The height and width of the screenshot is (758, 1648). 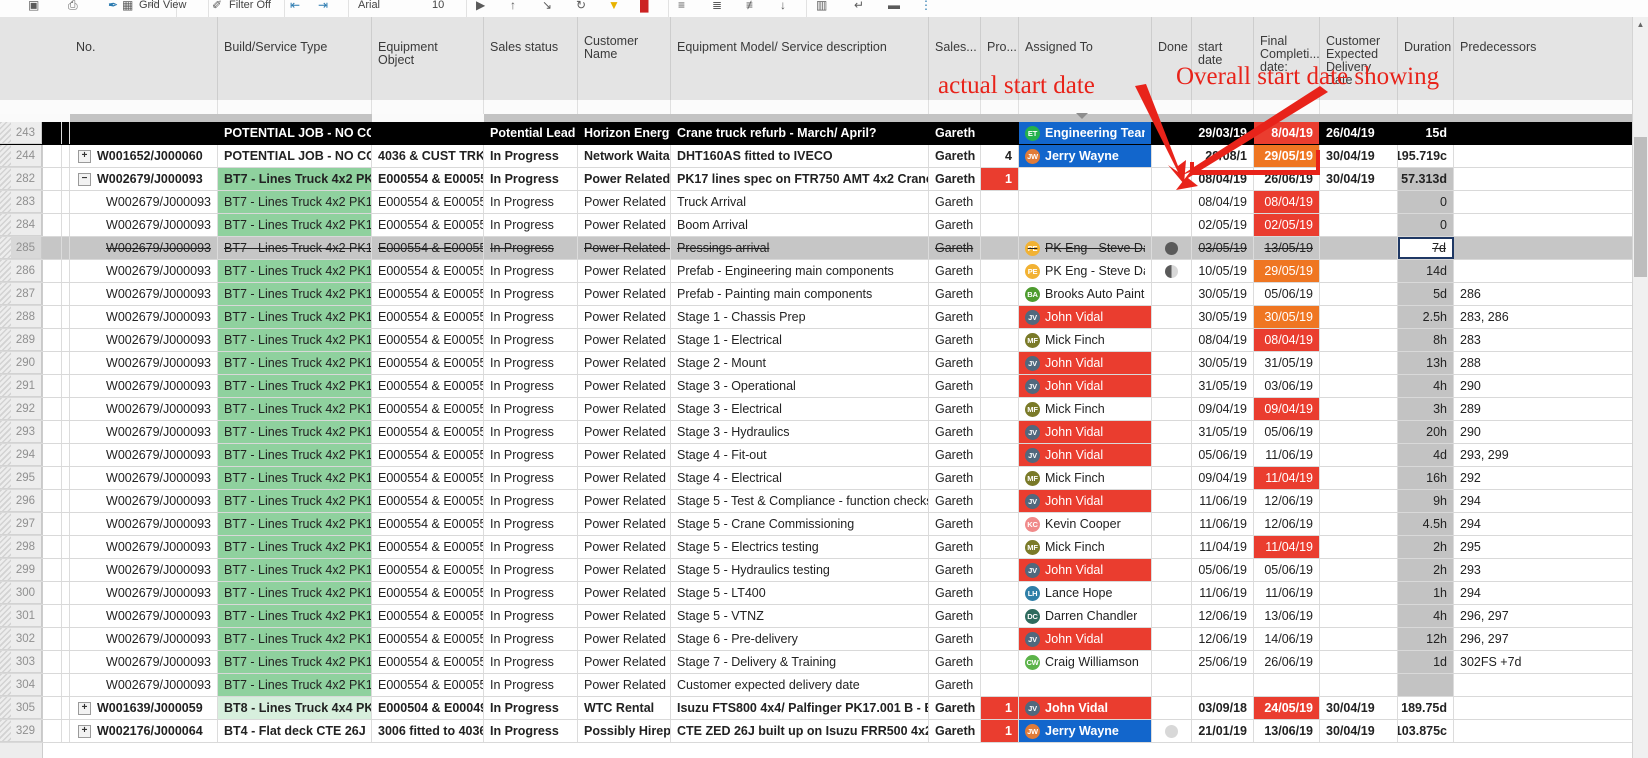 I want to click on filter-cell-sales, so click(x=531, y=107).